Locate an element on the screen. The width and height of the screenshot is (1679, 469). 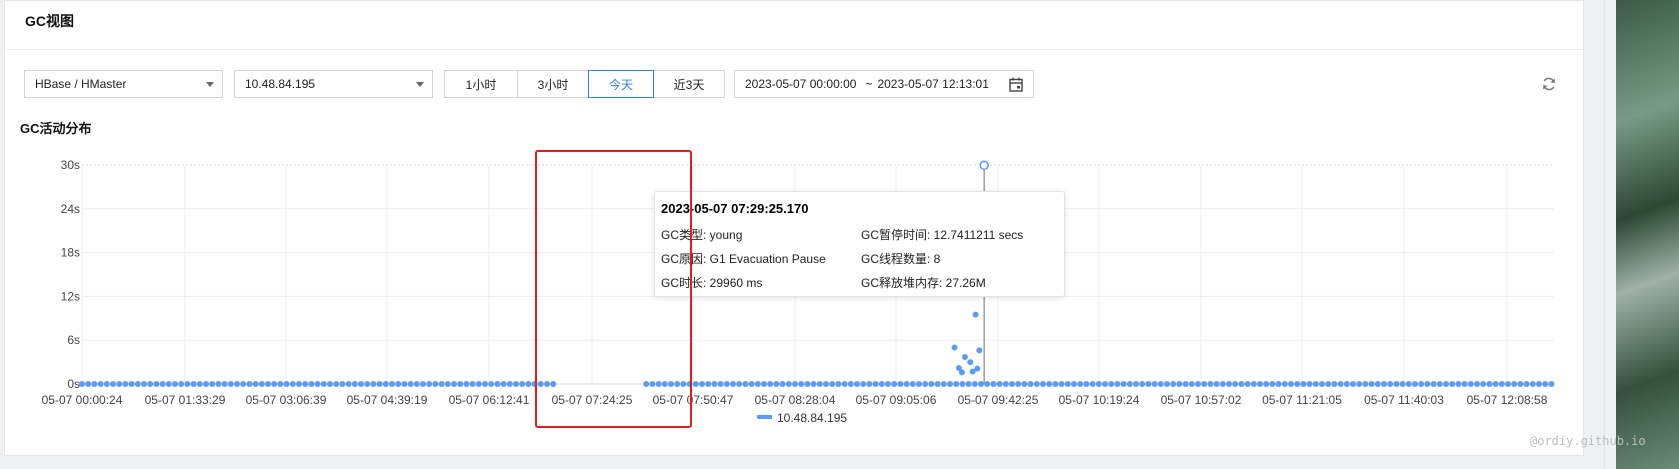
legend-swatch is located at coordinates (764, 417).